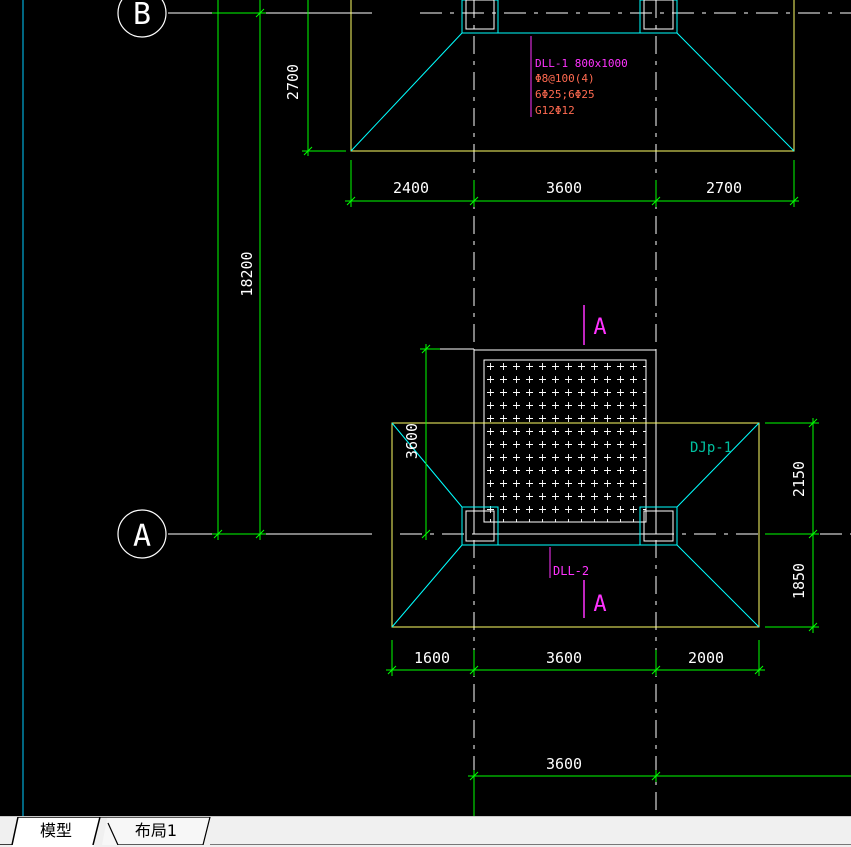 This screenshot has height=847, width=851. I want to click on dim-pad-height: 3600, so click(412, 441).